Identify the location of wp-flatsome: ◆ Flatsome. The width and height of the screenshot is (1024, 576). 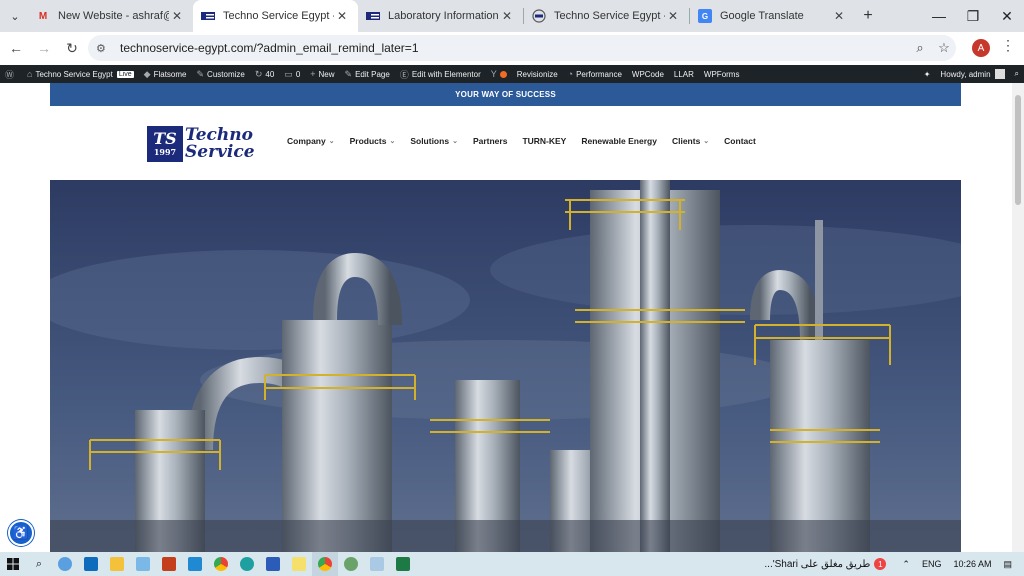
(165, 74).